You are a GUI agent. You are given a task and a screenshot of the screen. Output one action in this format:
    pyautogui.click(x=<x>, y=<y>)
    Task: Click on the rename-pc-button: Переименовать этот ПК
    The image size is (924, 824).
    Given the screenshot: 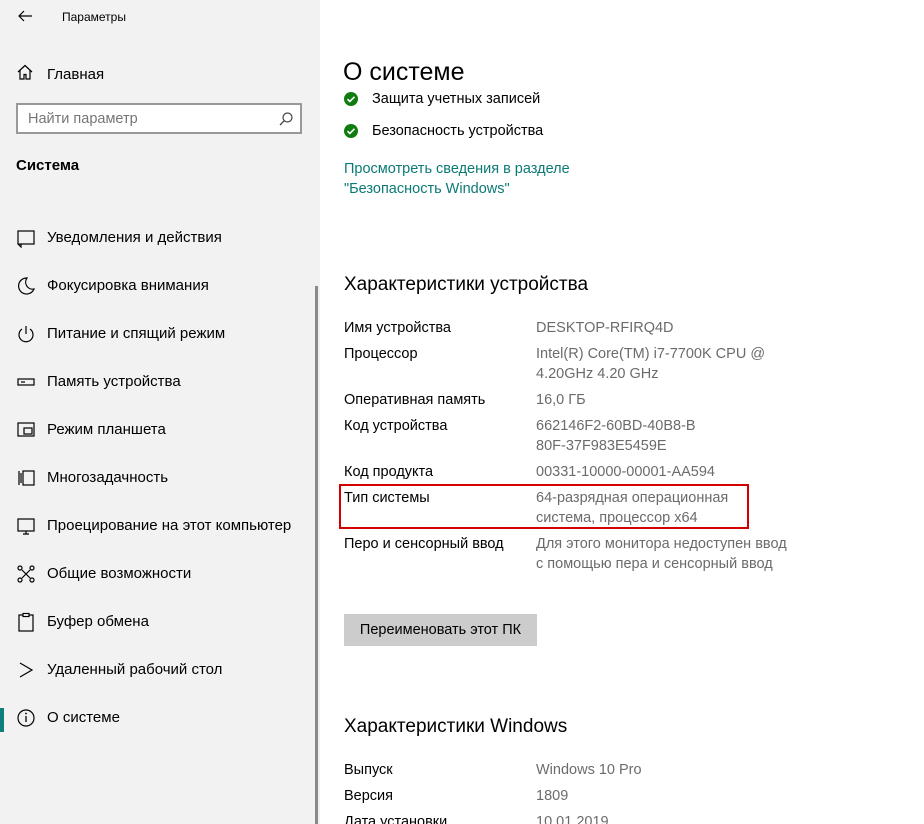 What is the action you would take?
    pyautogui.click(x=440, y=630)
    